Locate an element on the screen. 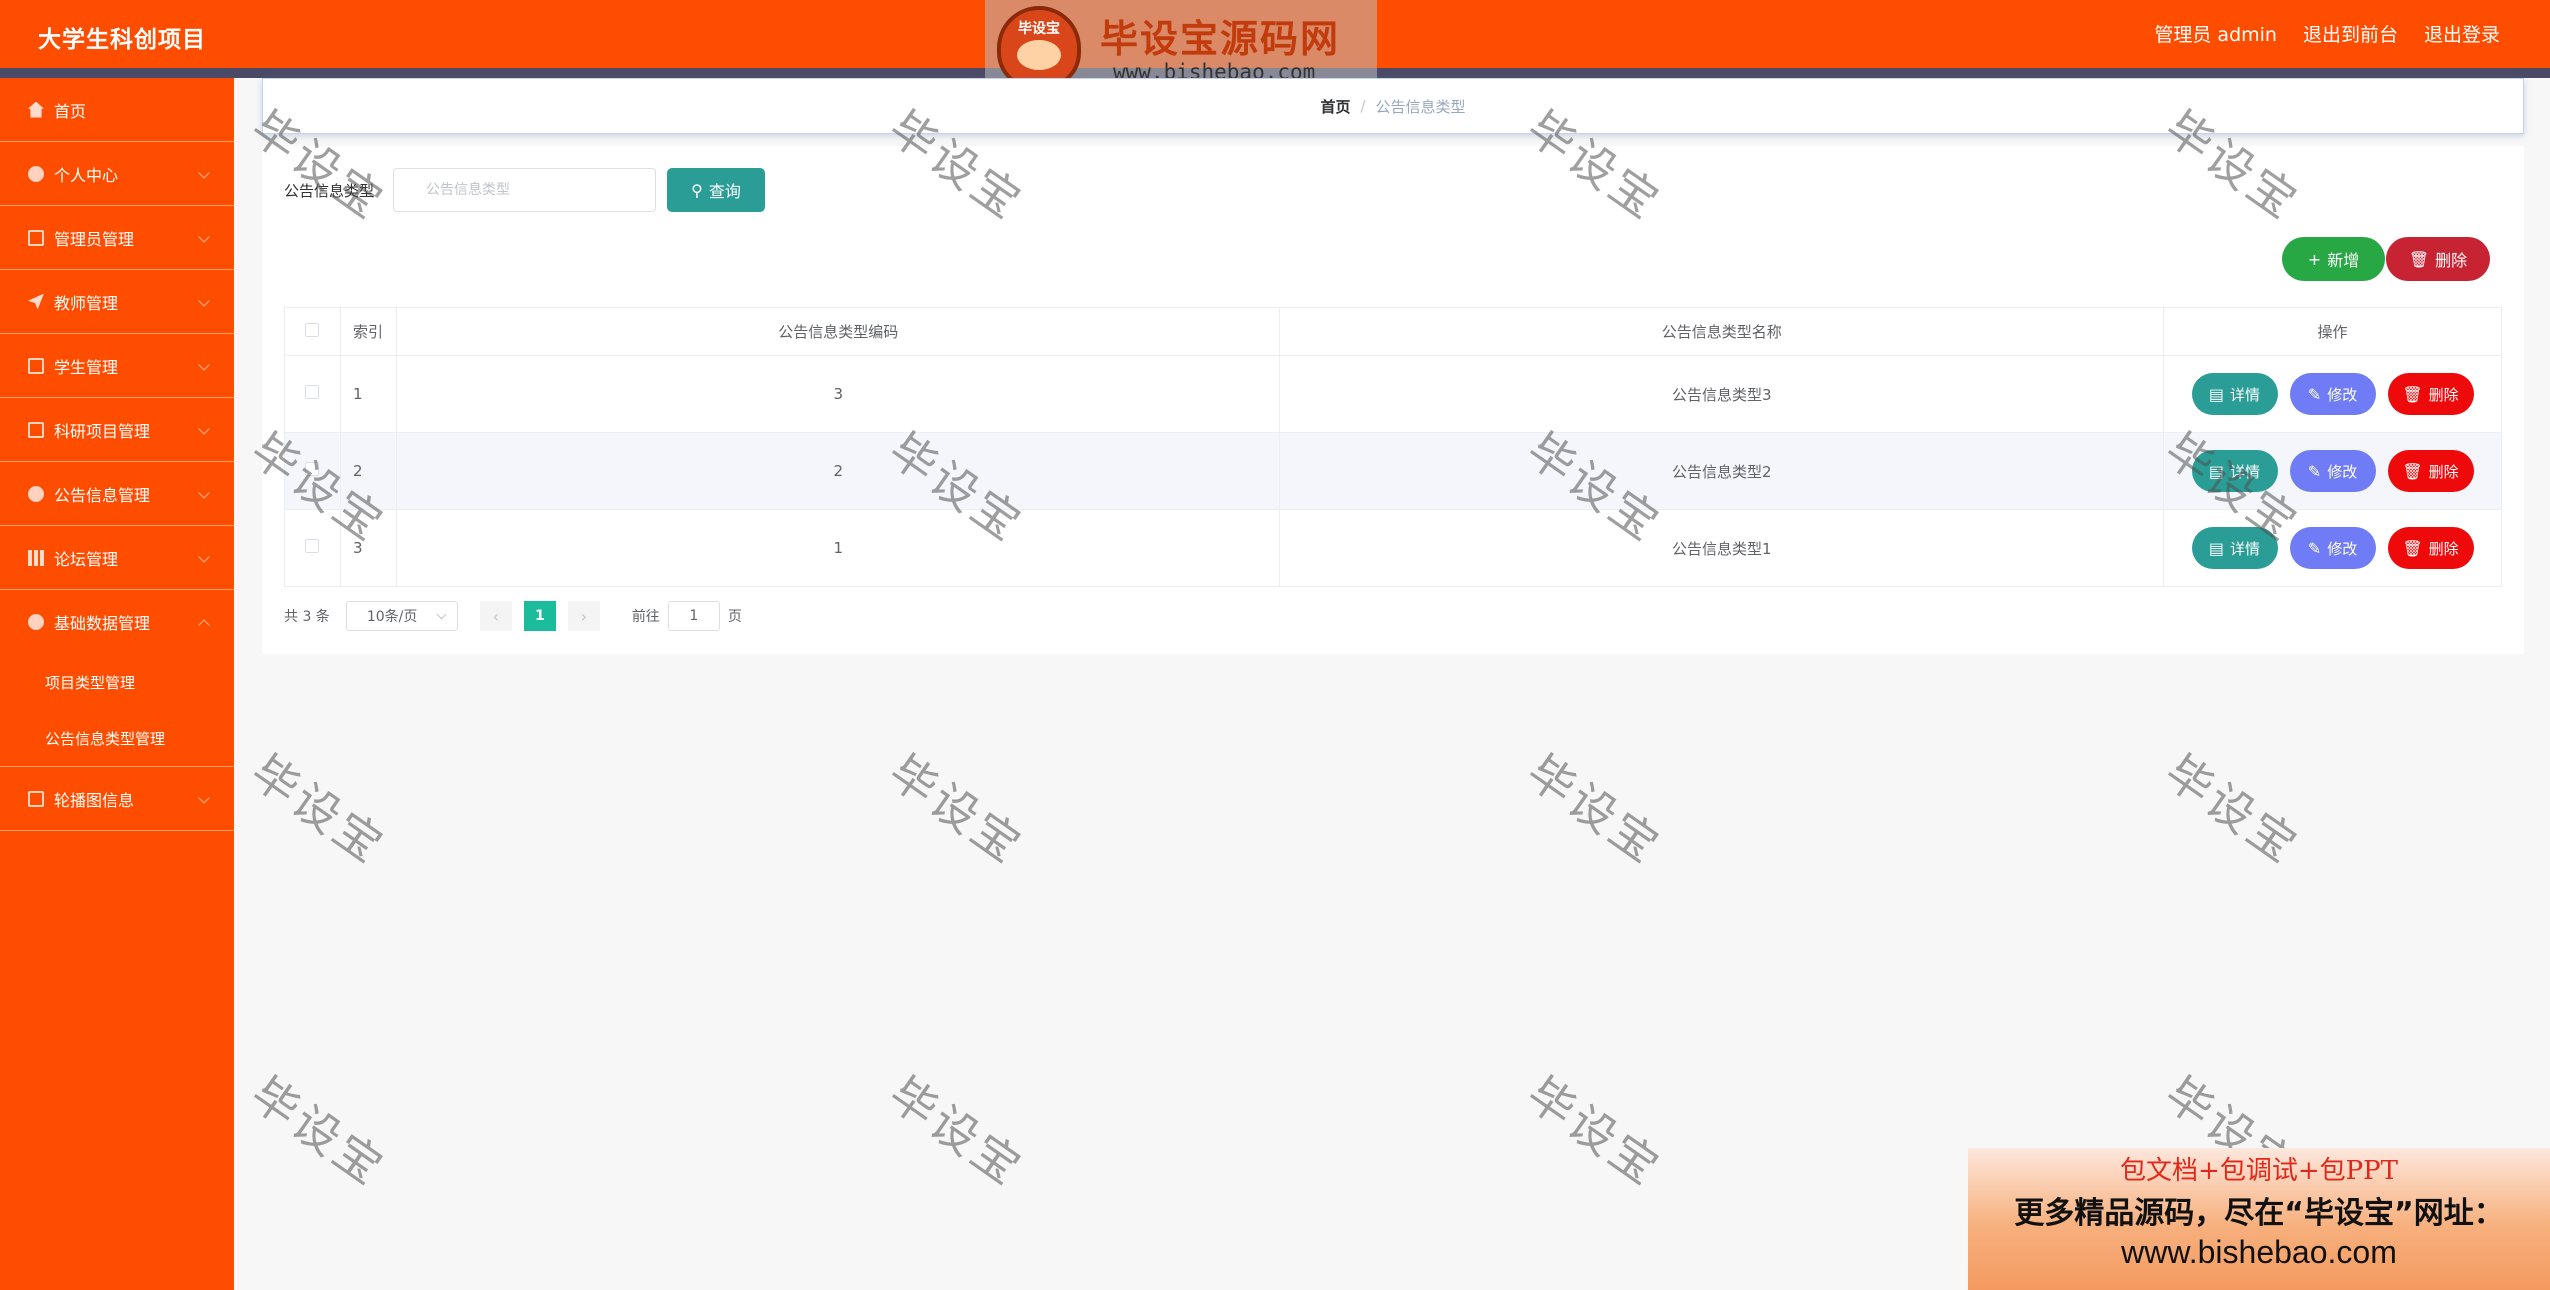  sidebar-item-label: 首页 is located at coordinates (70, 111).